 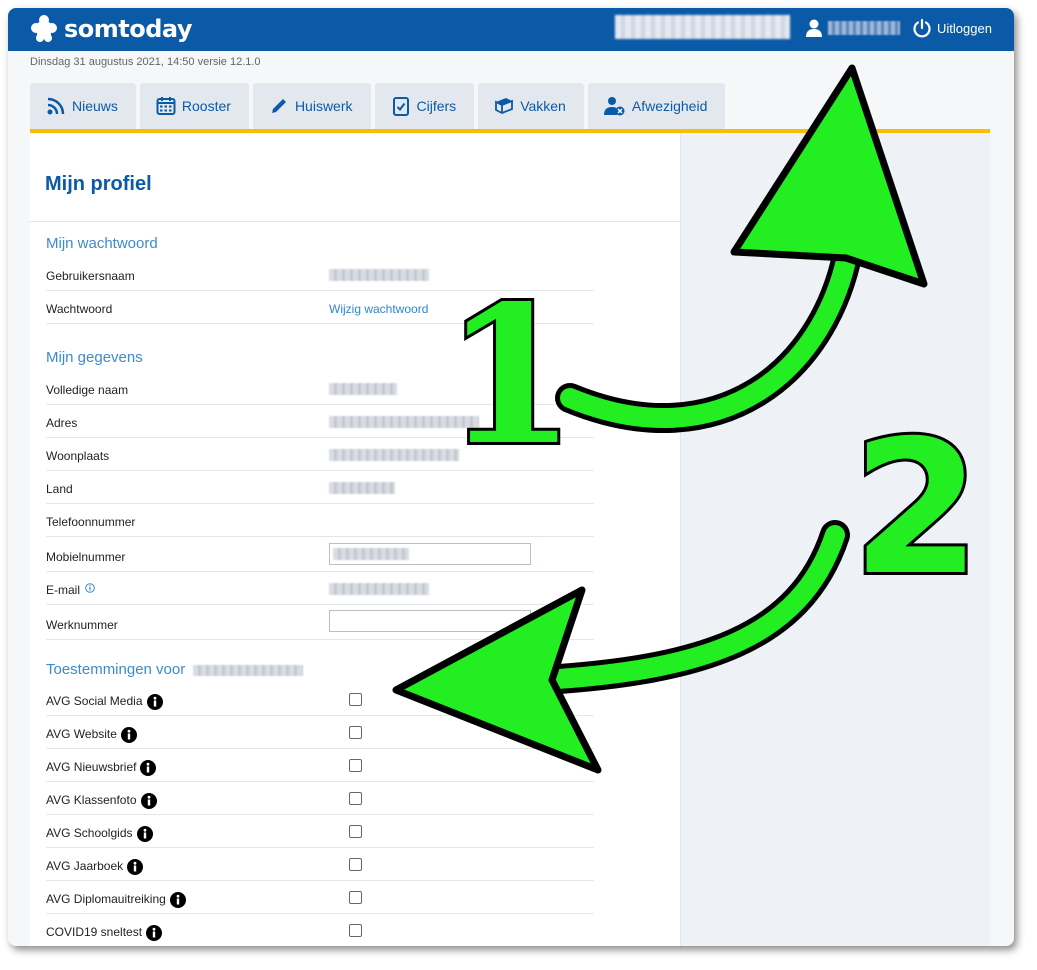 I want to click on annotation-label-1: 1, so click(x=510, y=375).